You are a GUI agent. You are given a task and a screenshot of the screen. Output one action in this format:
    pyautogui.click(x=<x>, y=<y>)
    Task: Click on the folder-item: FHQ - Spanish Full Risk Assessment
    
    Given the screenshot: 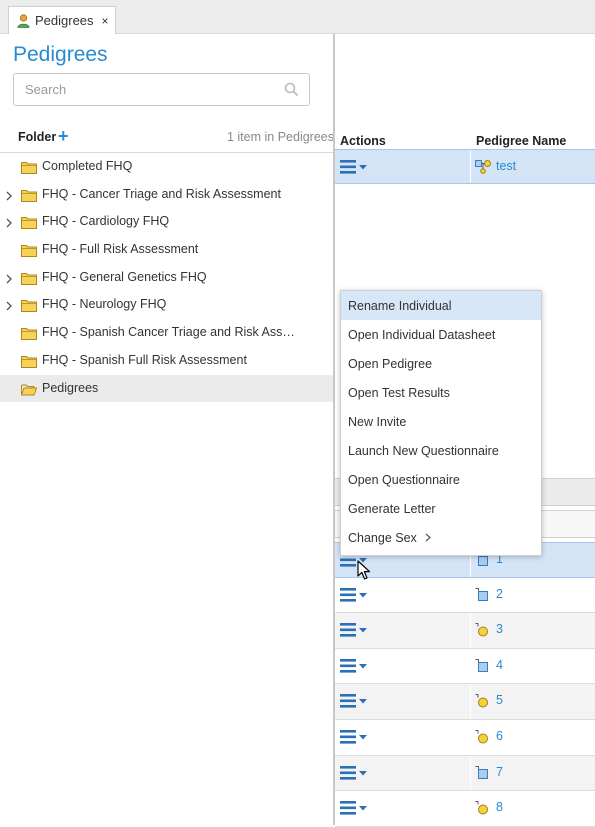 What is the action you would take?
    pyautogui.click(x=167, y=361)
    